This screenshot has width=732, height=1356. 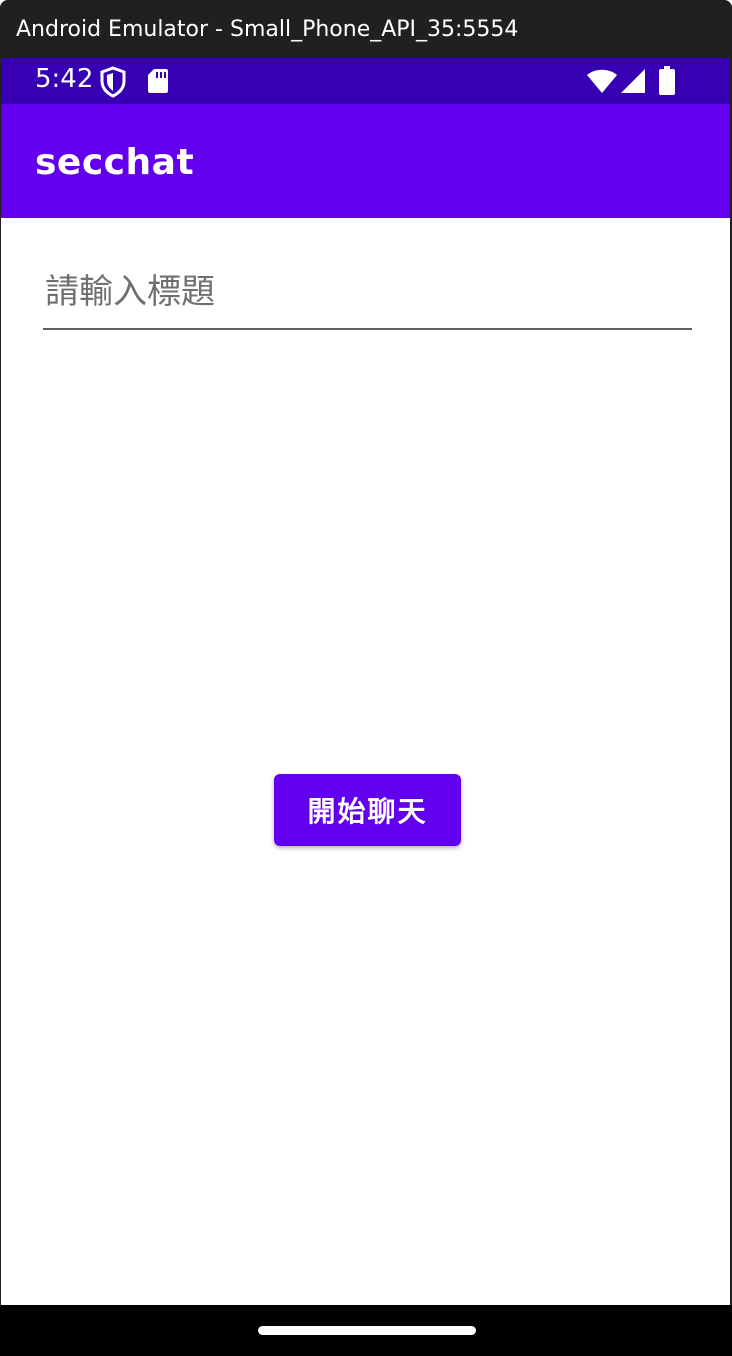 What do you see at coordinates (365, 81) in the screenshot?
I see `status-bar: 5:42` at bounding box center [365, 81].